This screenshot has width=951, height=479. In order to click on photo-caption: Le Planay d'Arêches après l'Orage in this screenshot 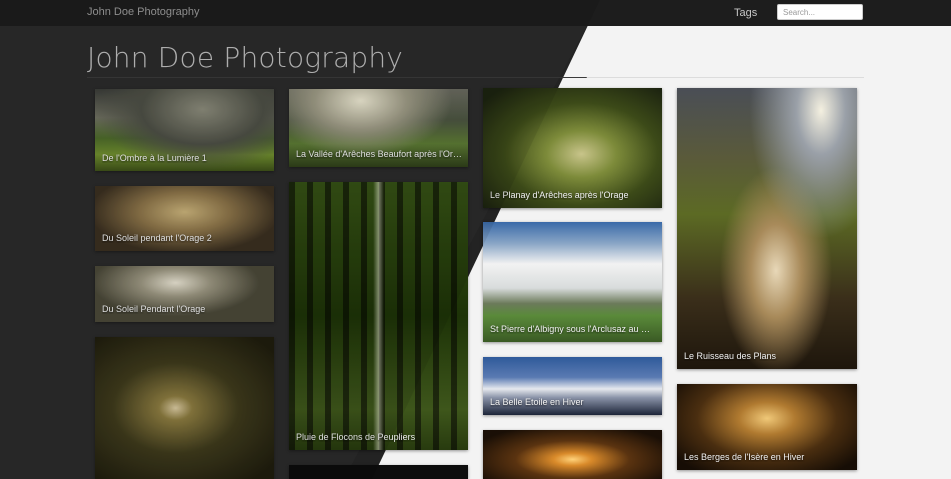, I will do `click(559, 195)`.